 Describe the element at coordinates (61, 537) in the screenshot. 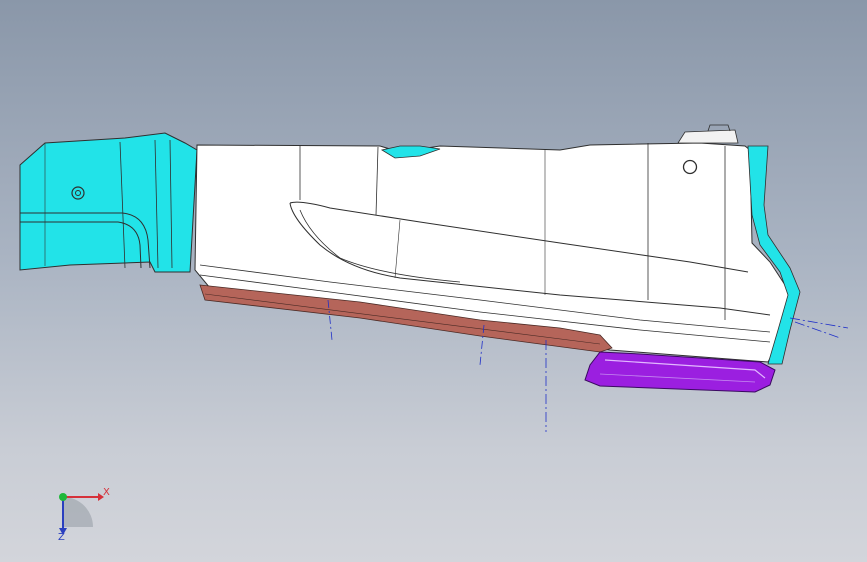

I see `axis-z-label: Z` at that location.